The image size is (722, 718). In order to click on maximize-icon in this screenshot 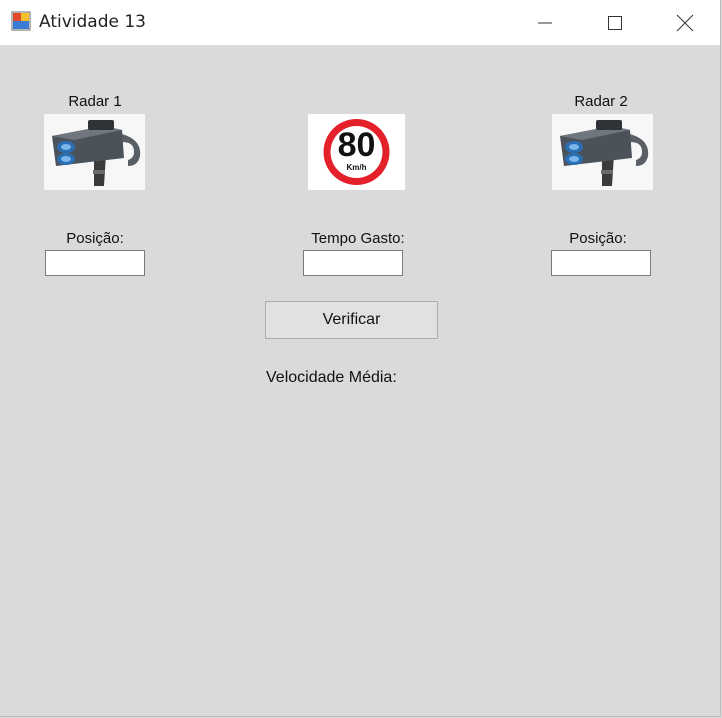, I will do `click(615, 22)`.